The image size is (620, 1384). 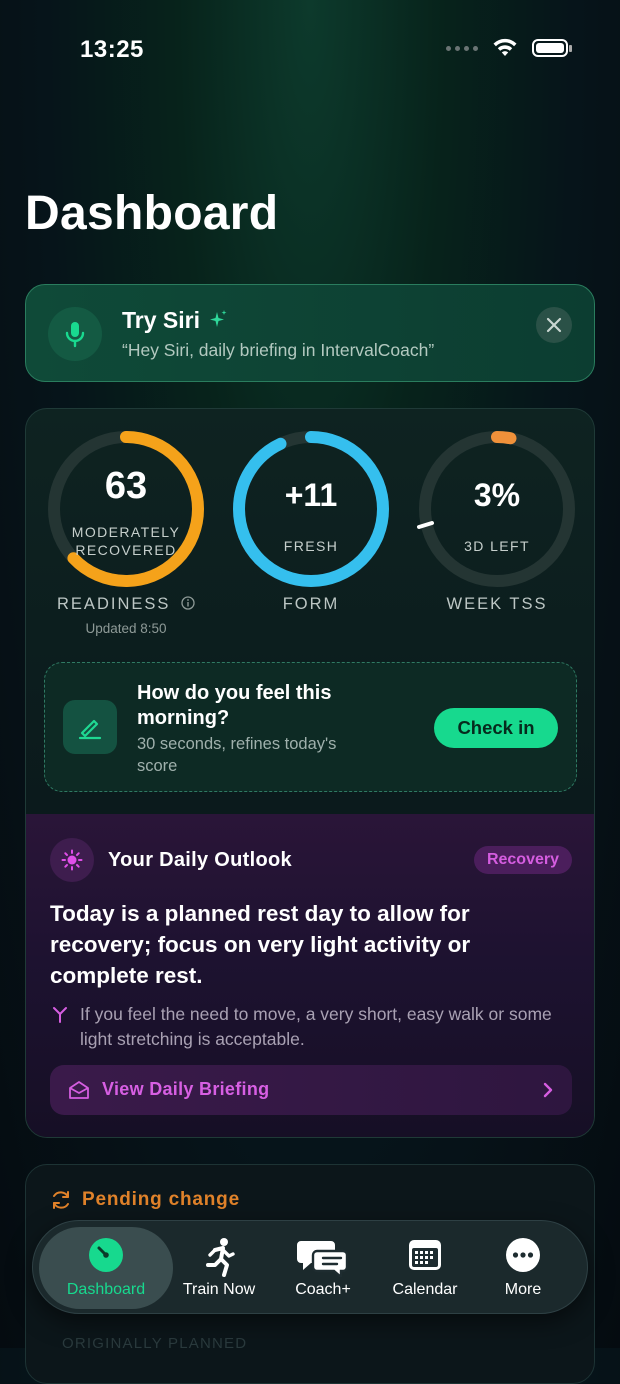 I want to click on week-tss-value: 3%, so click(x=497, y=495).